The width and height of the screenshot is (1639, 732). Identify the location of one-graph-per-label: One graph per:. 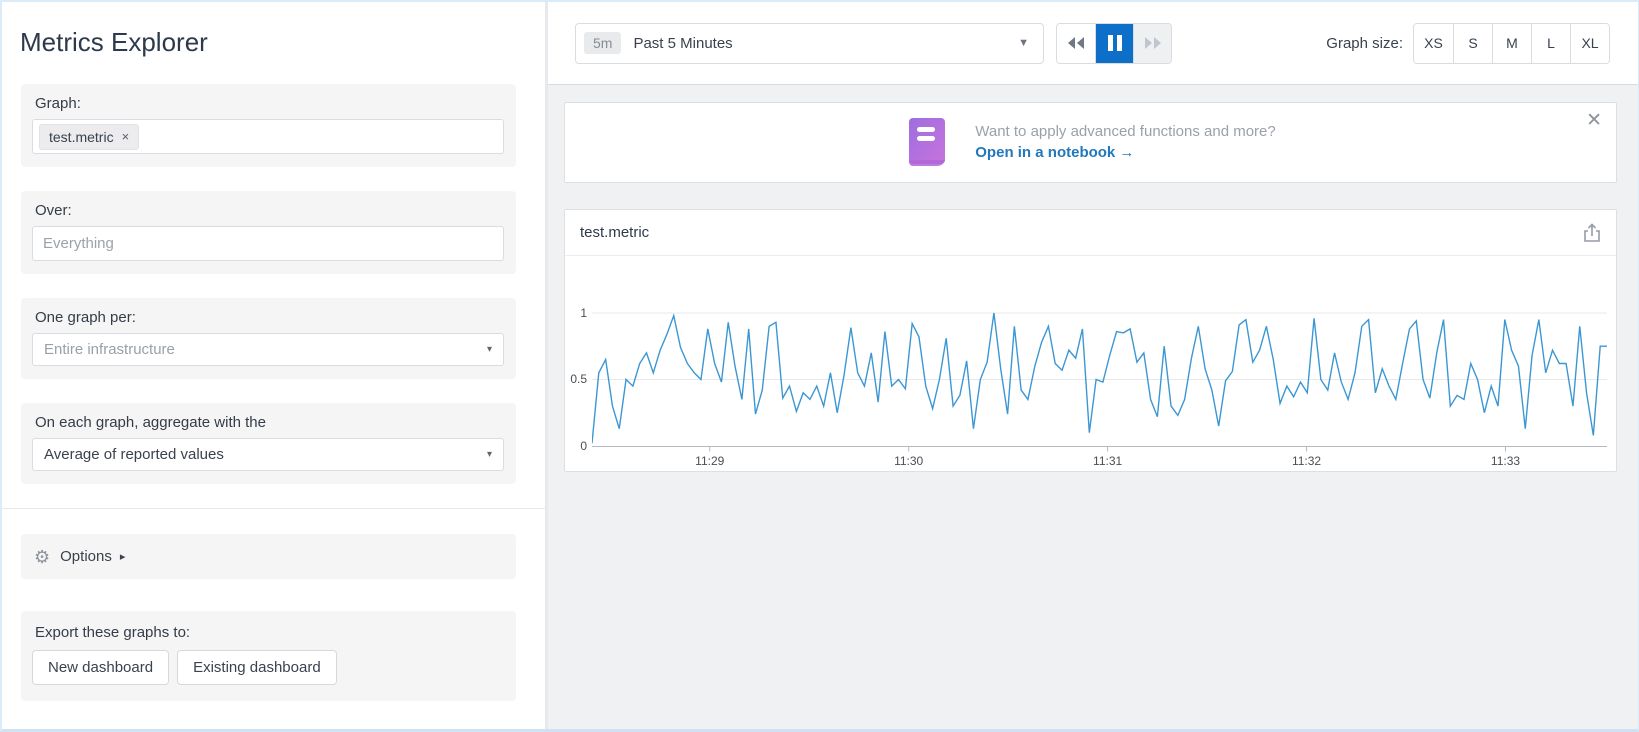
(85, 317).